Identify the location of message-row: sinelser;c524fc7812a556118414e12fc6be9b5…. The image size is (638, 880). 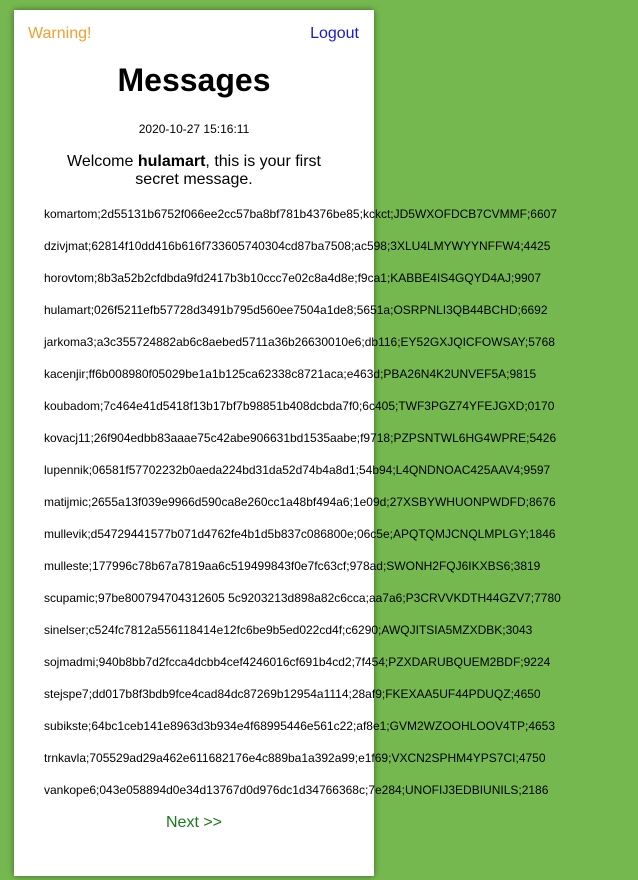
(288, 630).